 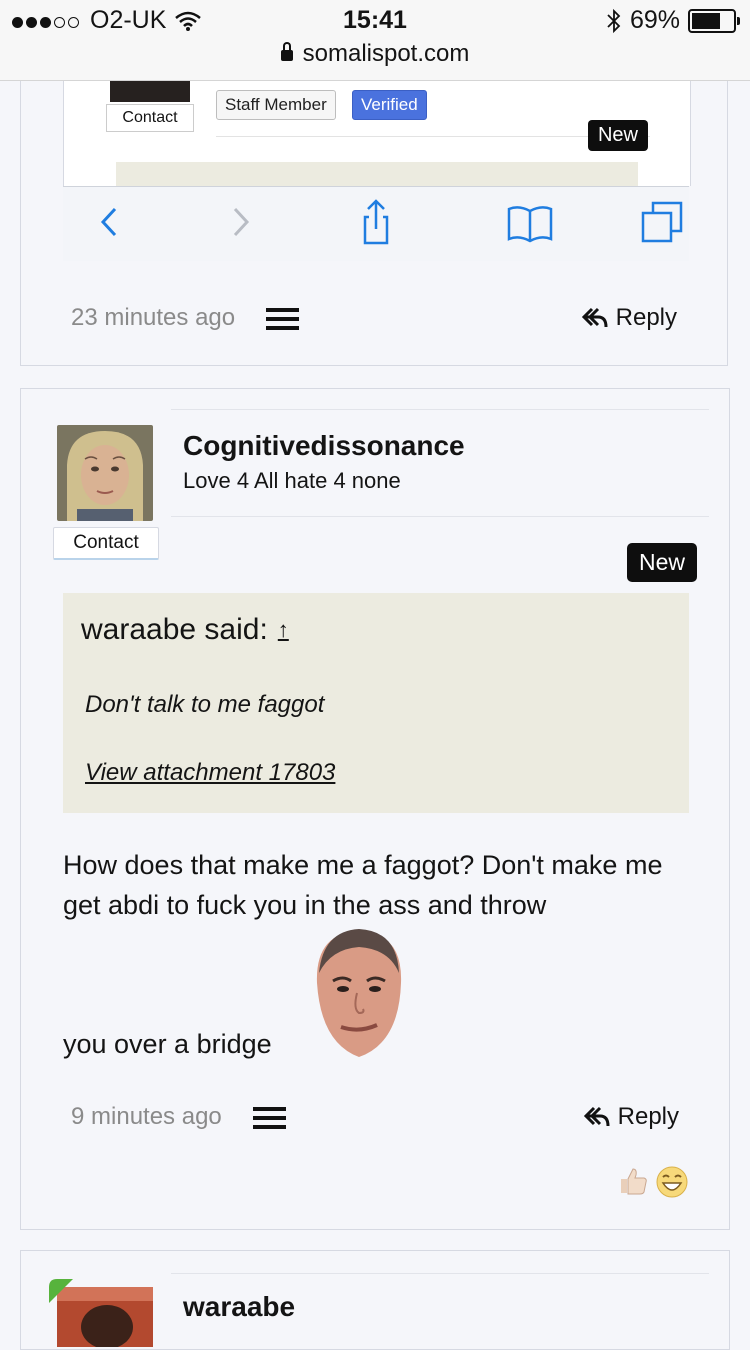 I want to click on contact-button: Contact, so click(x=106, y=543).